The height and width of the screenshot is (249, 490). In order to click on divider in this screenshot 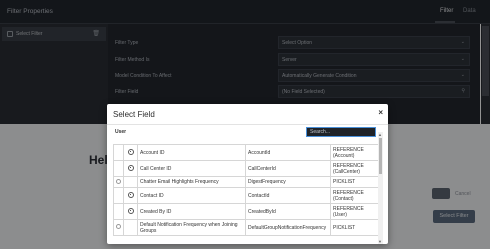, I will do `click(247, 124)`.